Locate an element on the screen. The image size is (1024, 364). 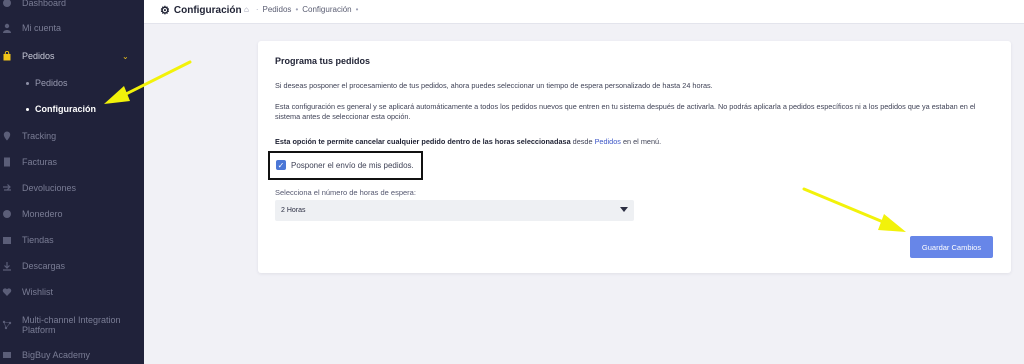
sidebar-item-monedero: Monedero is located at coordinates (72, 214).